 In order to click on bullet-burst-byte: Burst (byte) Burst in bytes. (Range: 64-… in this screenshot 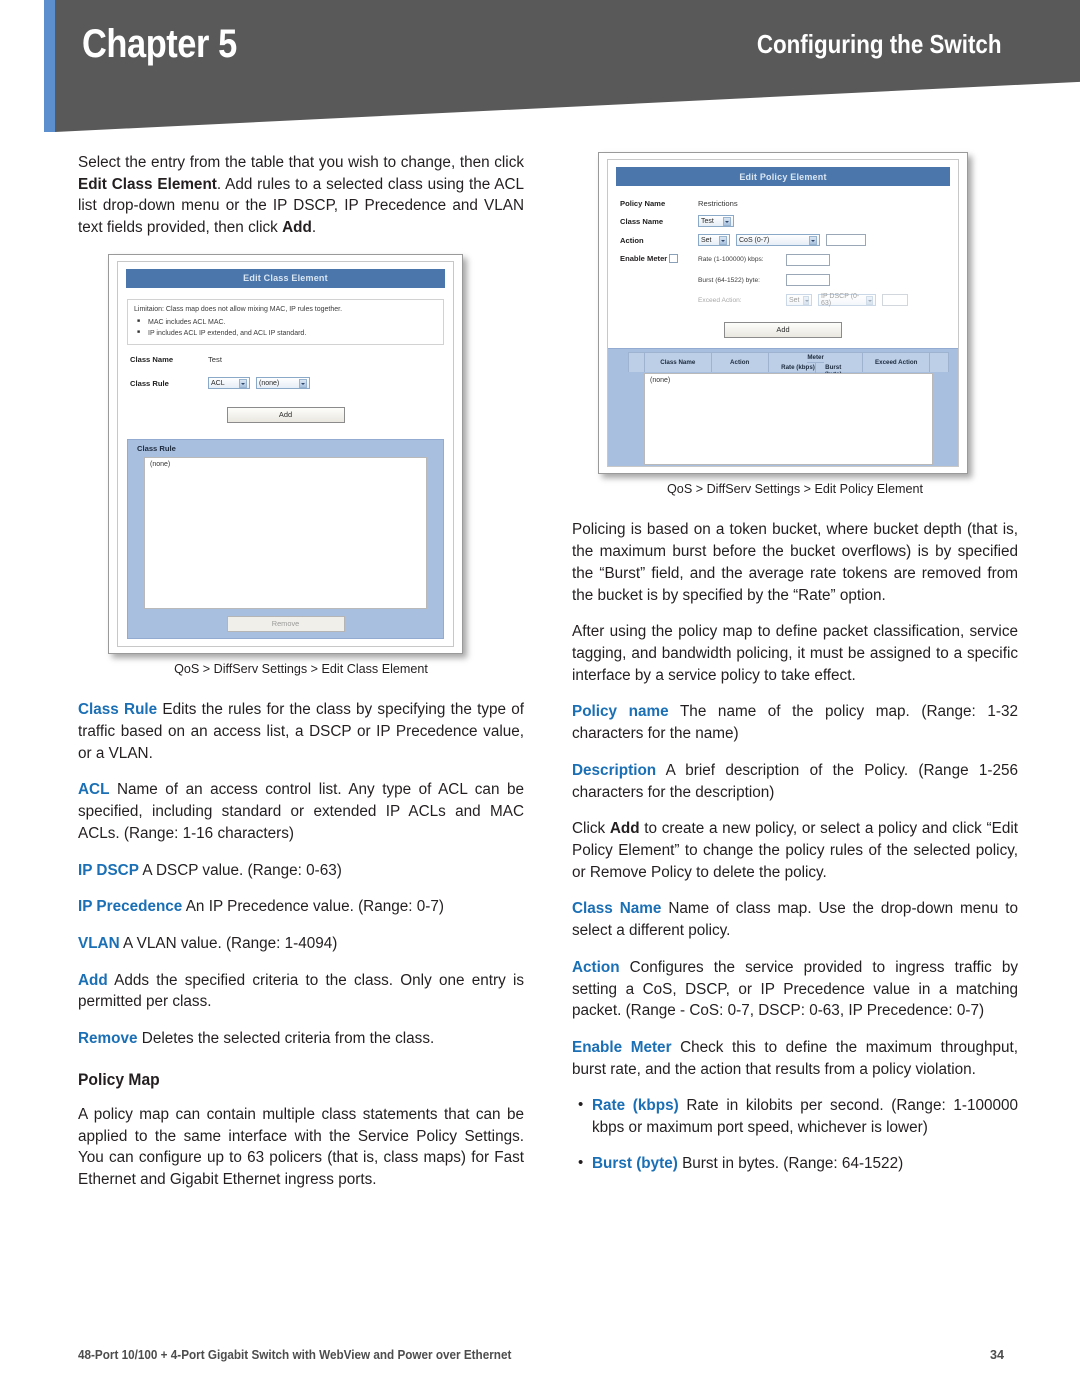, I will do `click(795, 1163)`.